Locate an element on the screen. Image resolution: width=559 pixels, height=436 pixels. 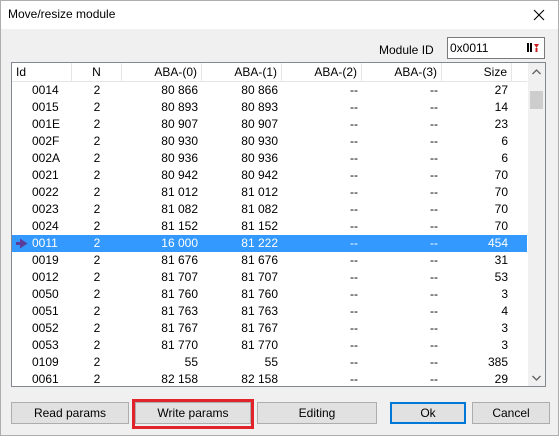
editing-button: Editing is located at coordinates (317, 413).